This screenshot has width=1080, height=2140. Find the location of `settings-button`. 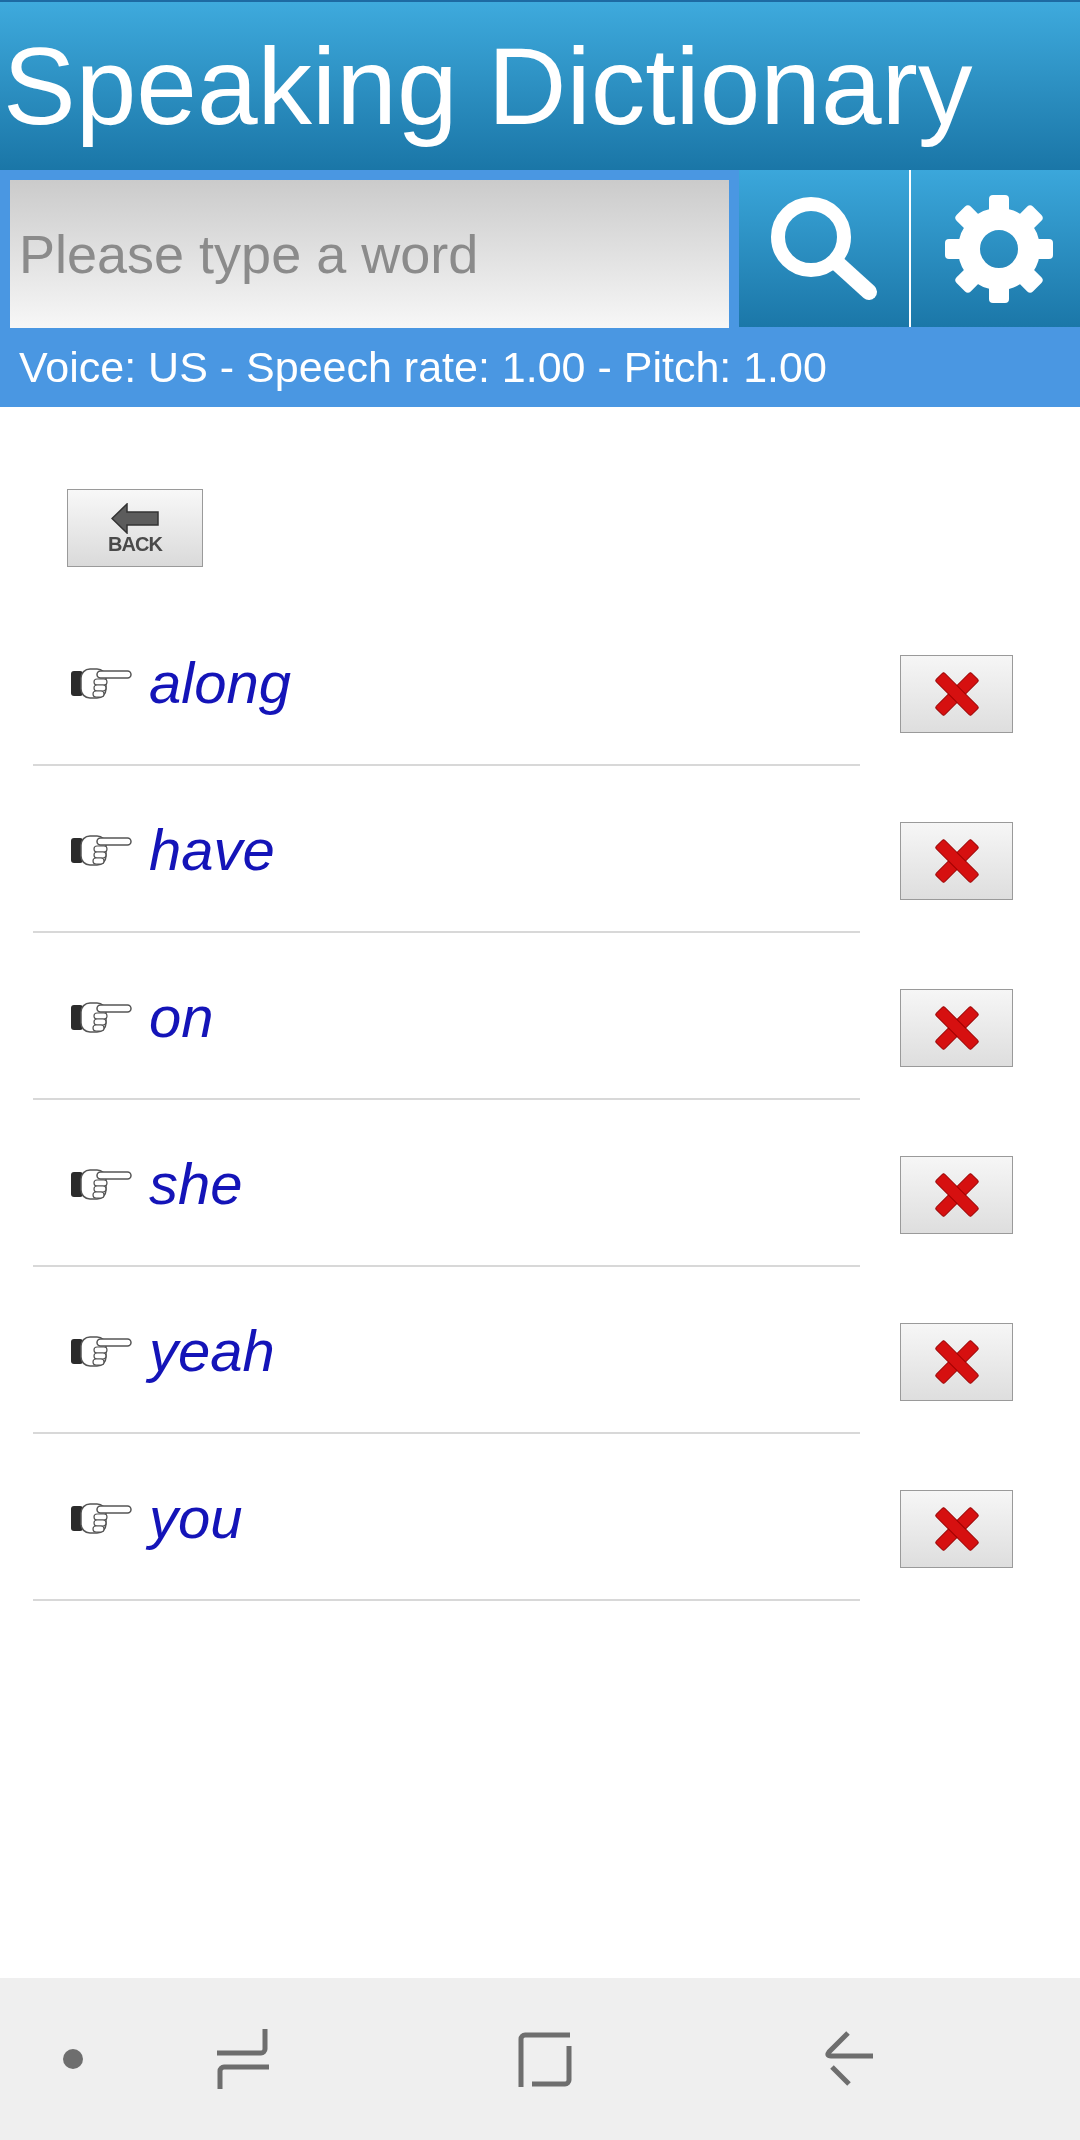

settings-button is located at coordinates (994, 248).